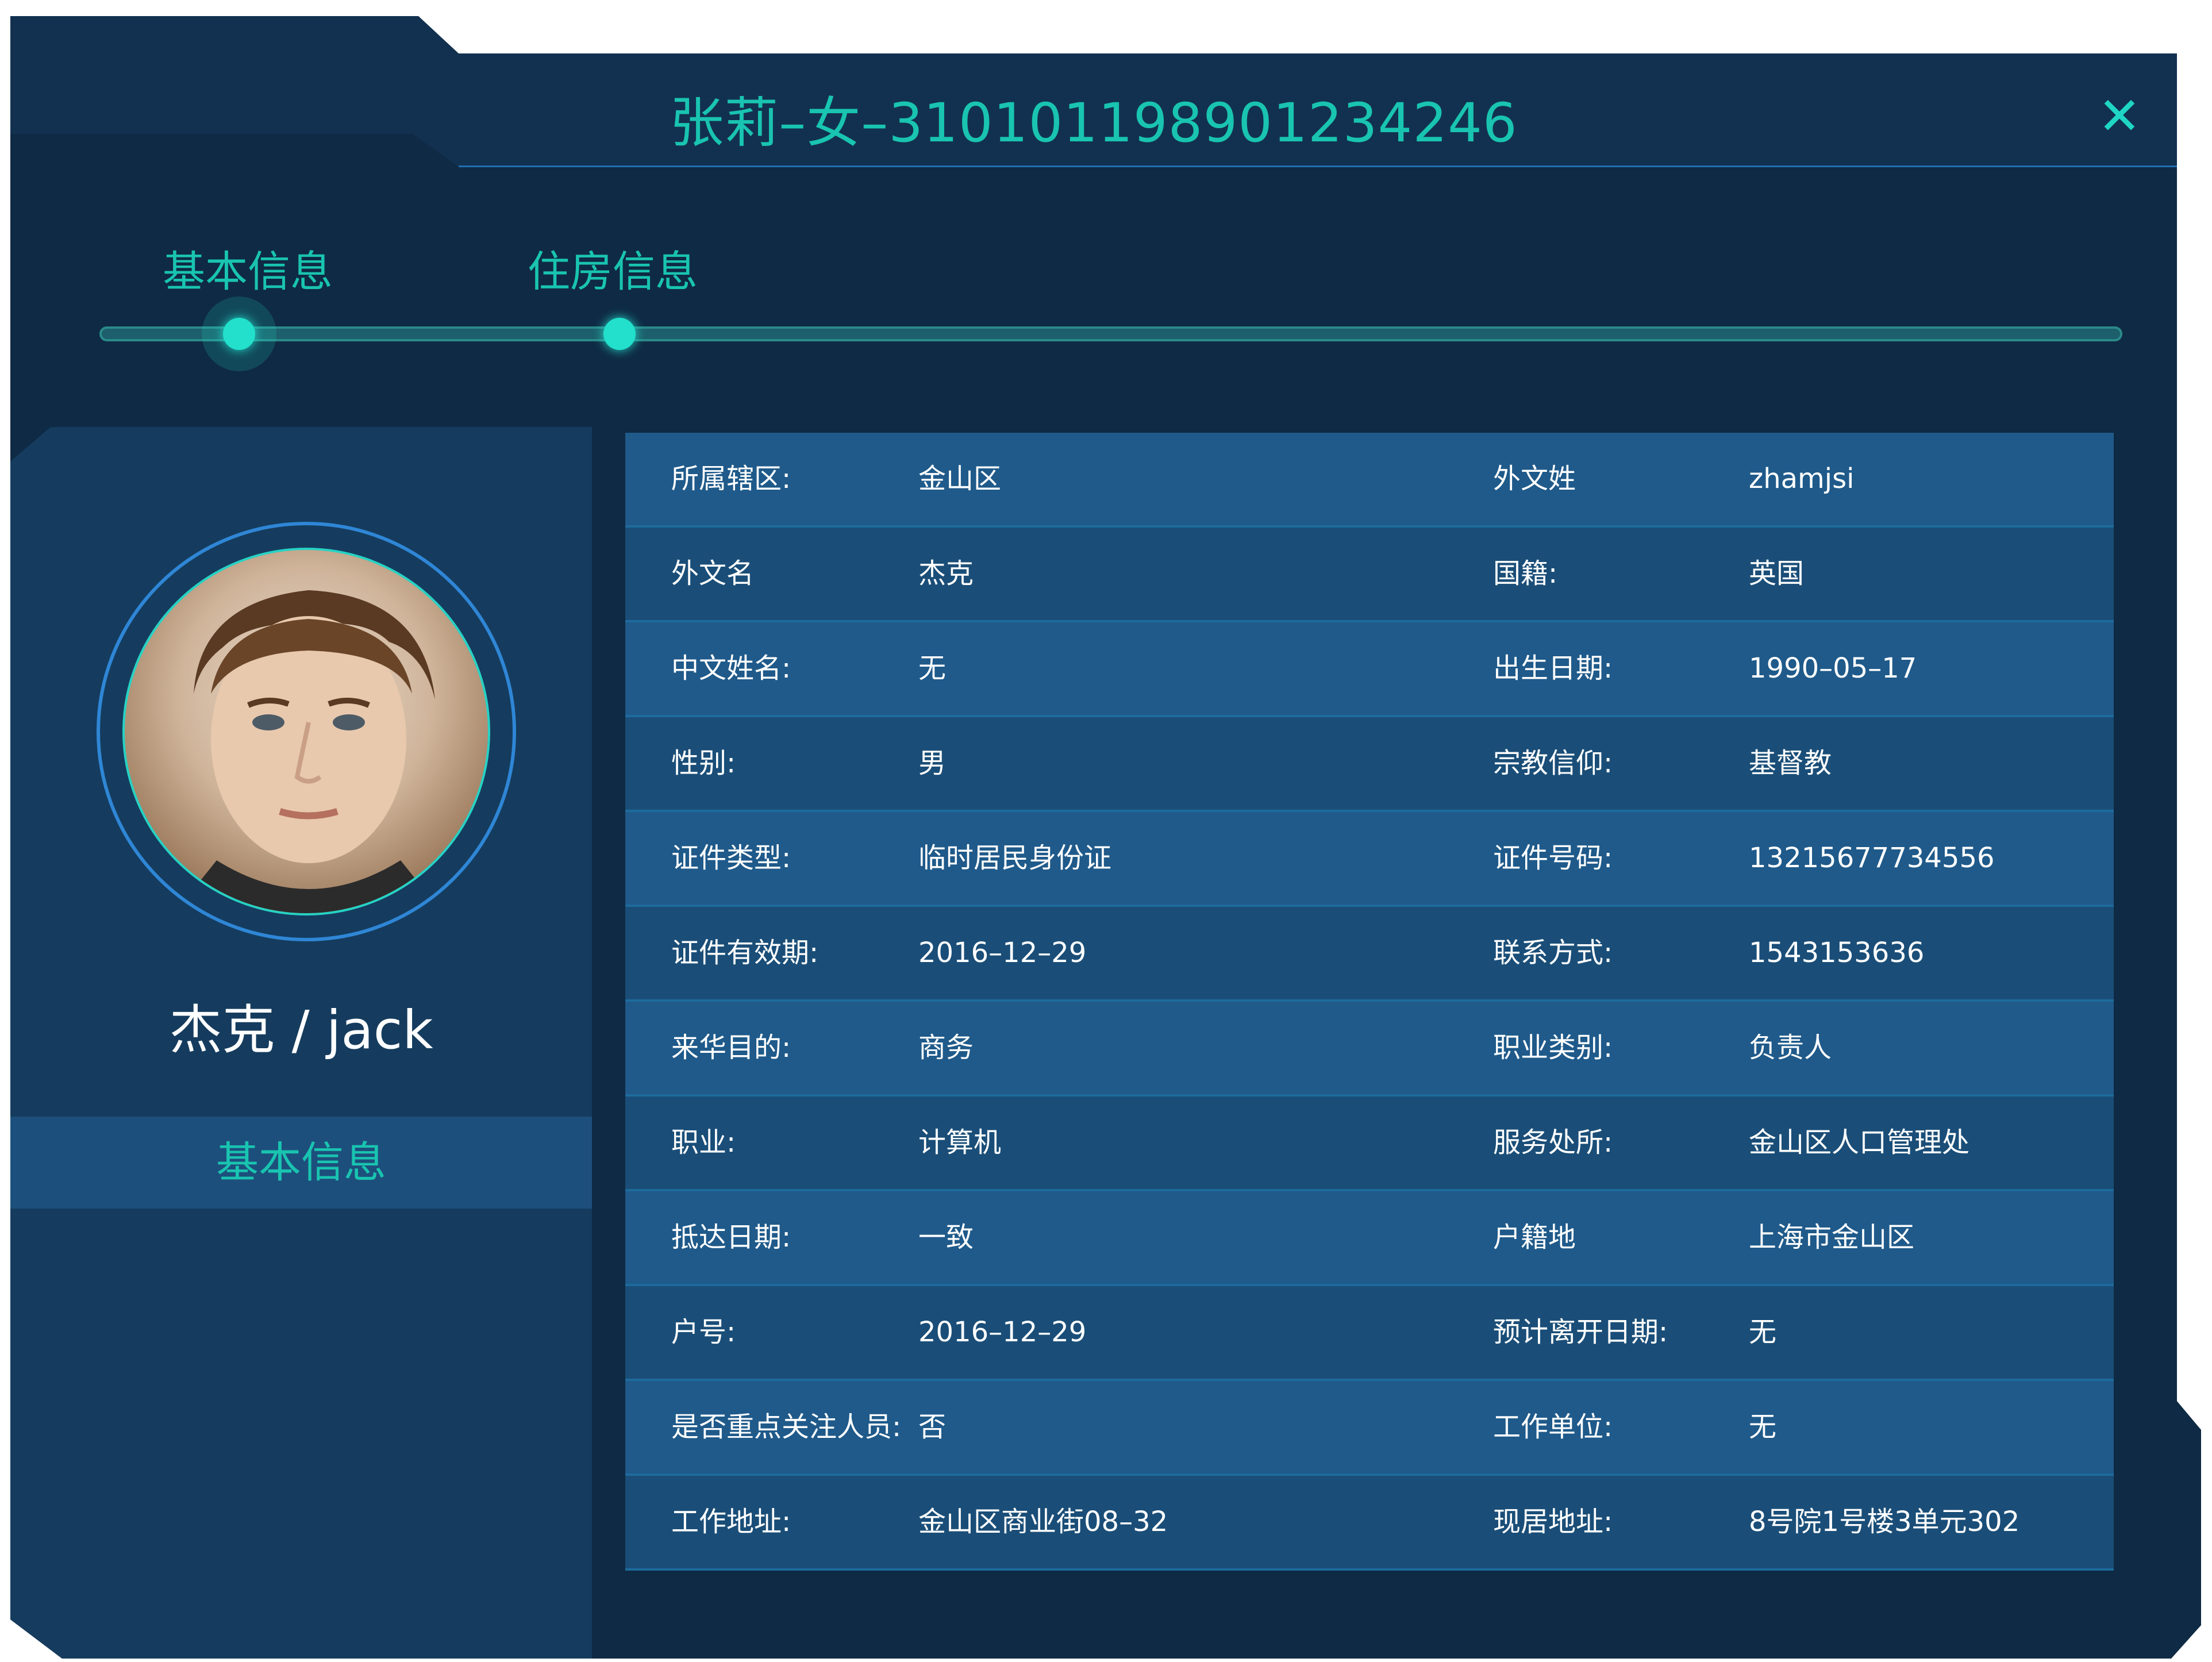  Describe the element at coordinates (1777, 573) in the screenshot. I see `field-value: 英国` at that location.